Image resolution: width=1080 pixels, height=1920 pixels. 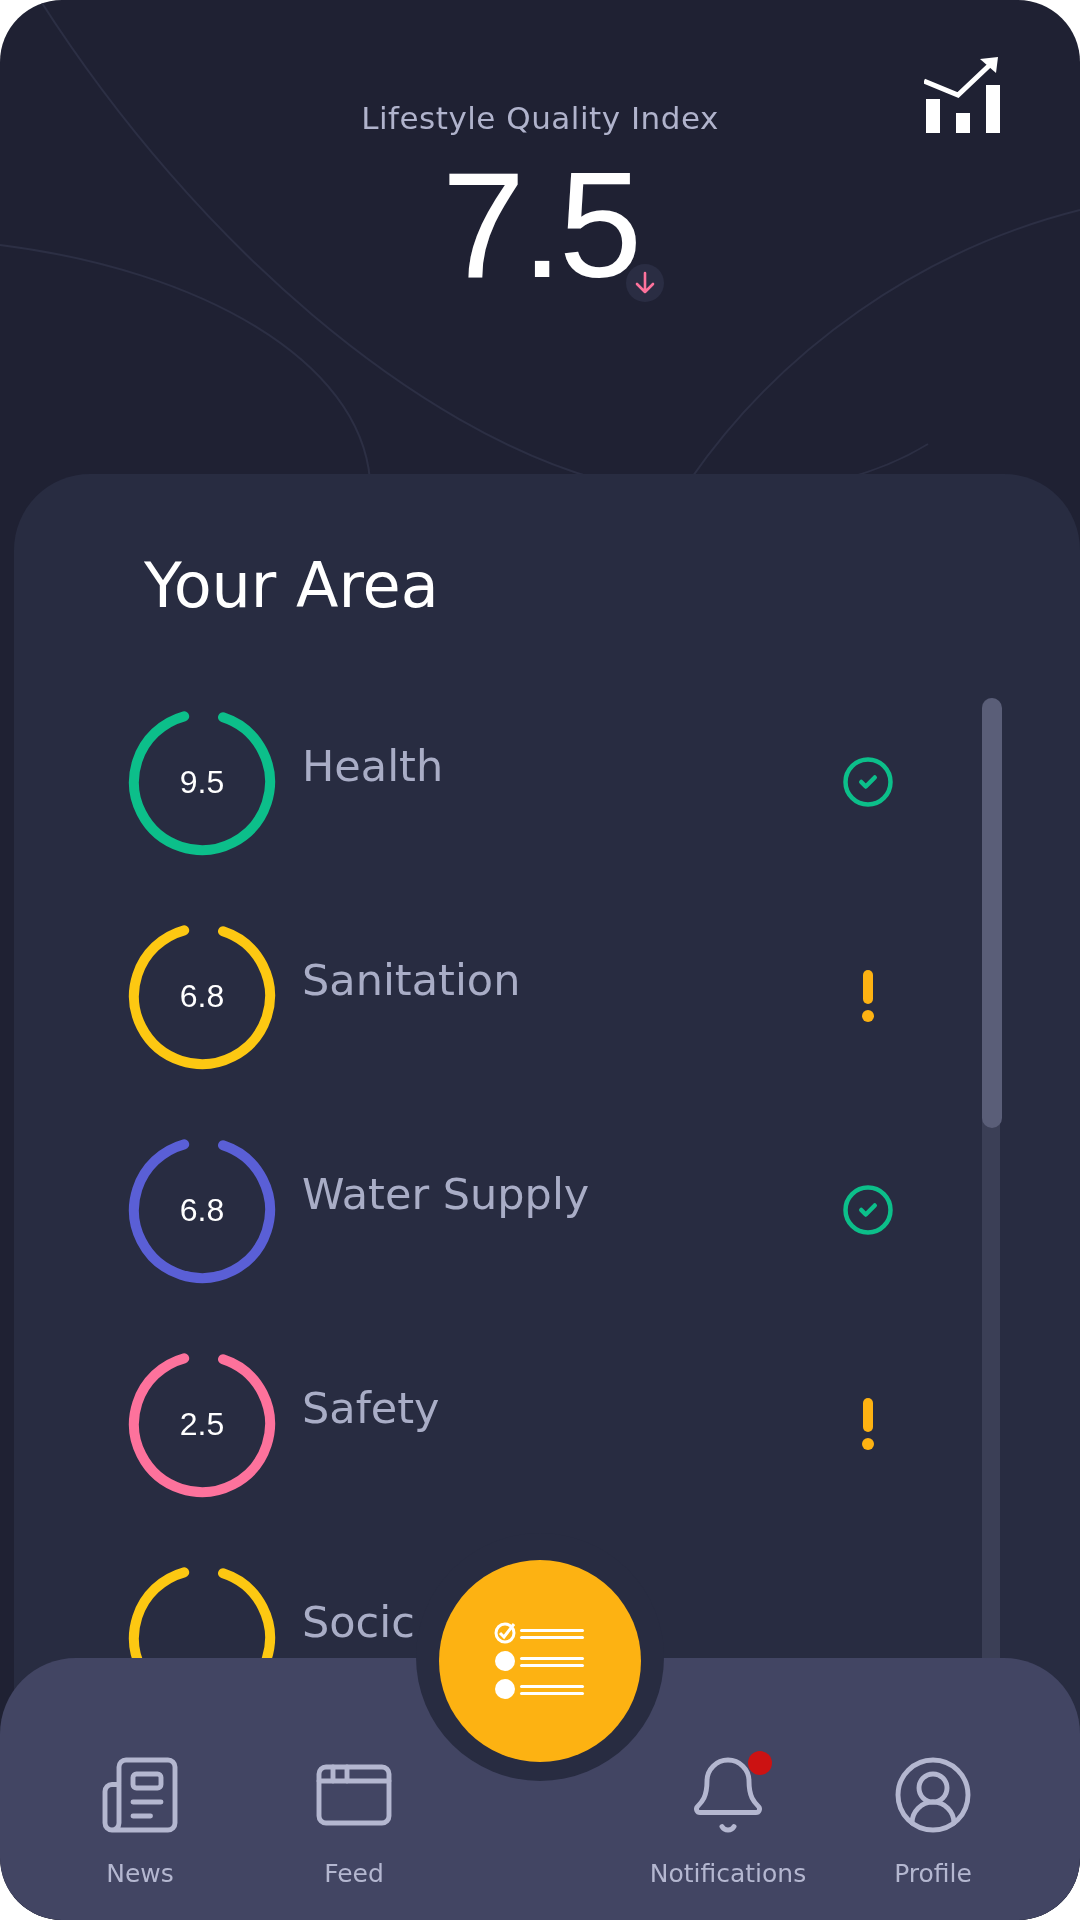 I want to click on index-title: Lifestyle Quality Index, so click(x=540, y=118).